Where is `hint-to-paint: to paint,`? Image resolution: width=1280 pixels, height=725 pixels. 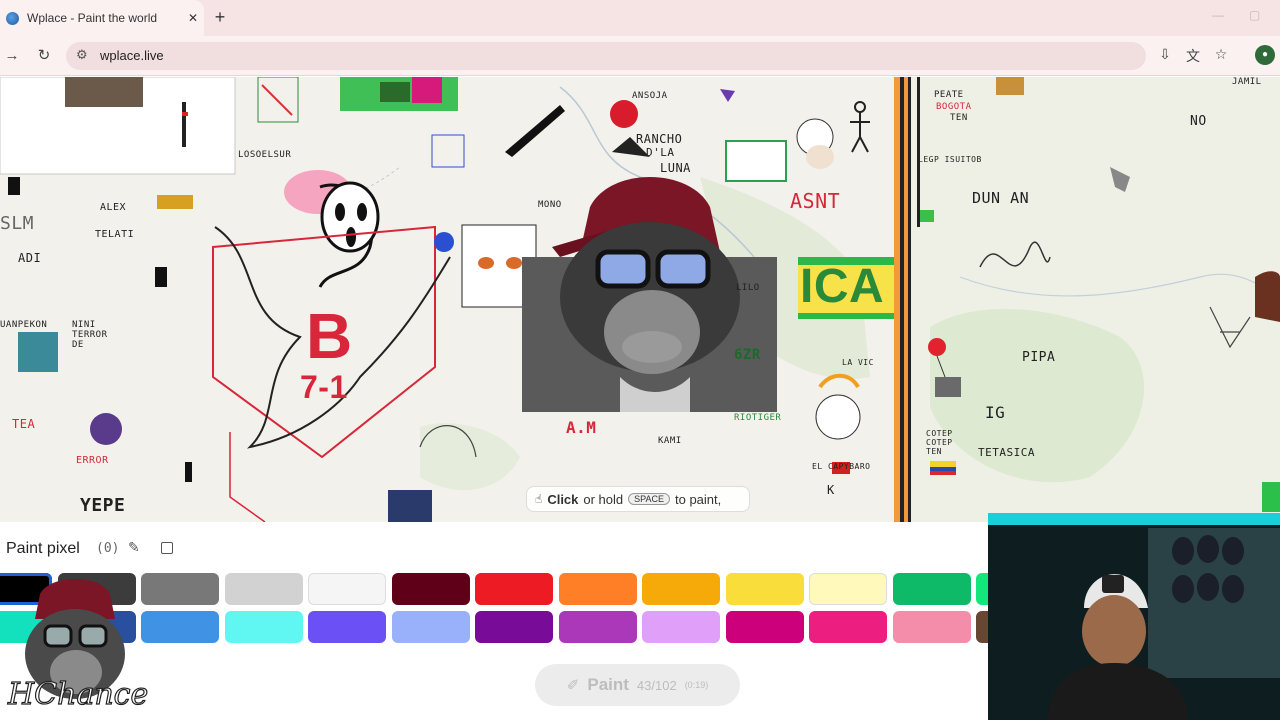
hint-to-paint: to paint, is located at coordinates (698, 499).